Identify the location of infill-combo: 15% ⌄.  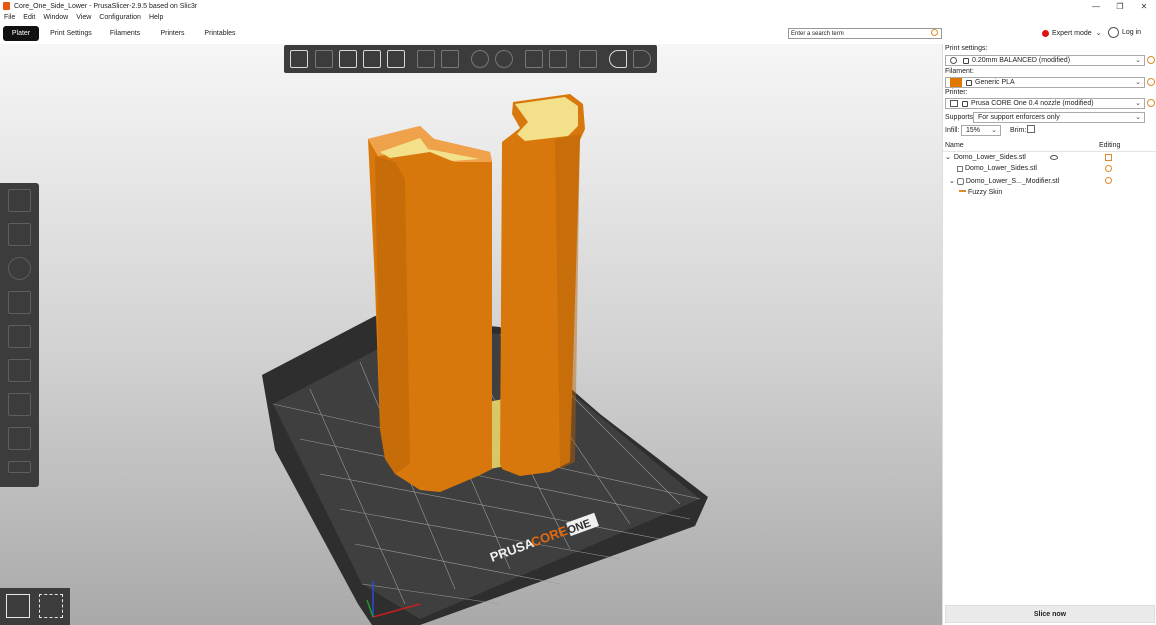
(981, 130).